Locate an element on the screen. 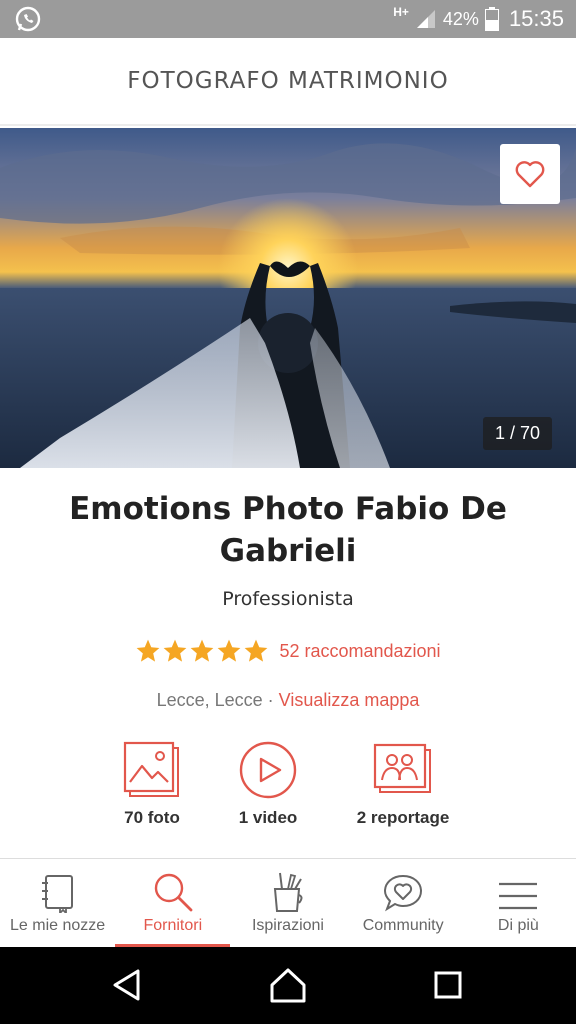 The image size is (576, 1024). videos-count: 1 video is located at coordinates (268, 817).